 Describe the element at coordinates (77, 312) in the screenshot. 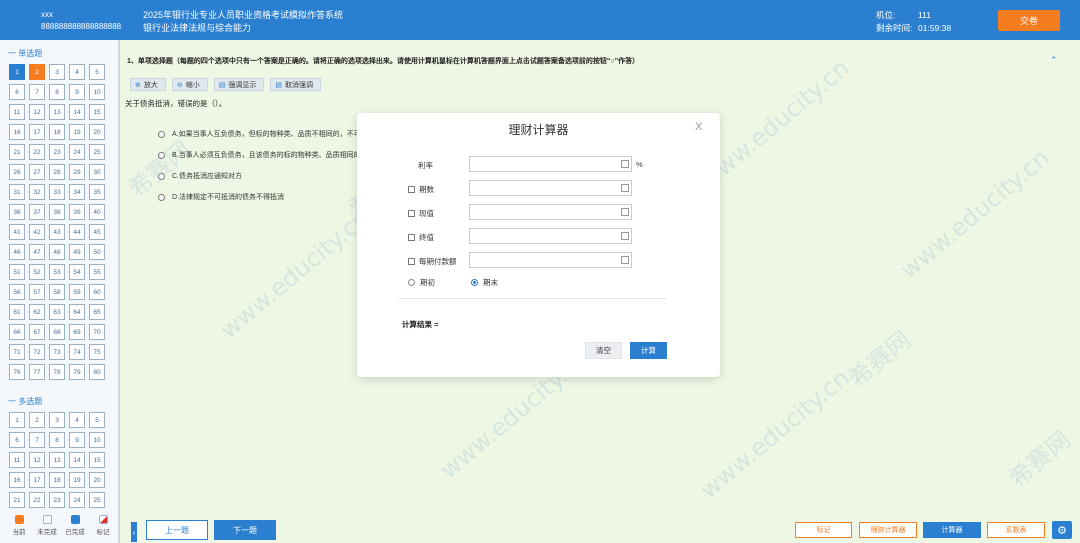

I see `single-question-64: 64` at that location.